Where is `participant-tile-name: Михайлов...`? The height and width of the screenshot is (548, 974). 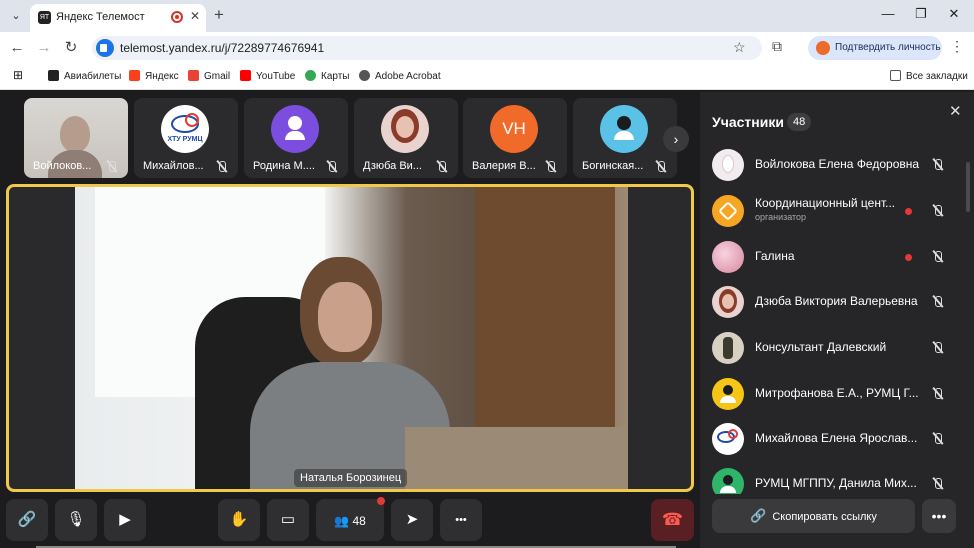
participant-tile-name: Михайлов... is located at coordinates (173, 166).